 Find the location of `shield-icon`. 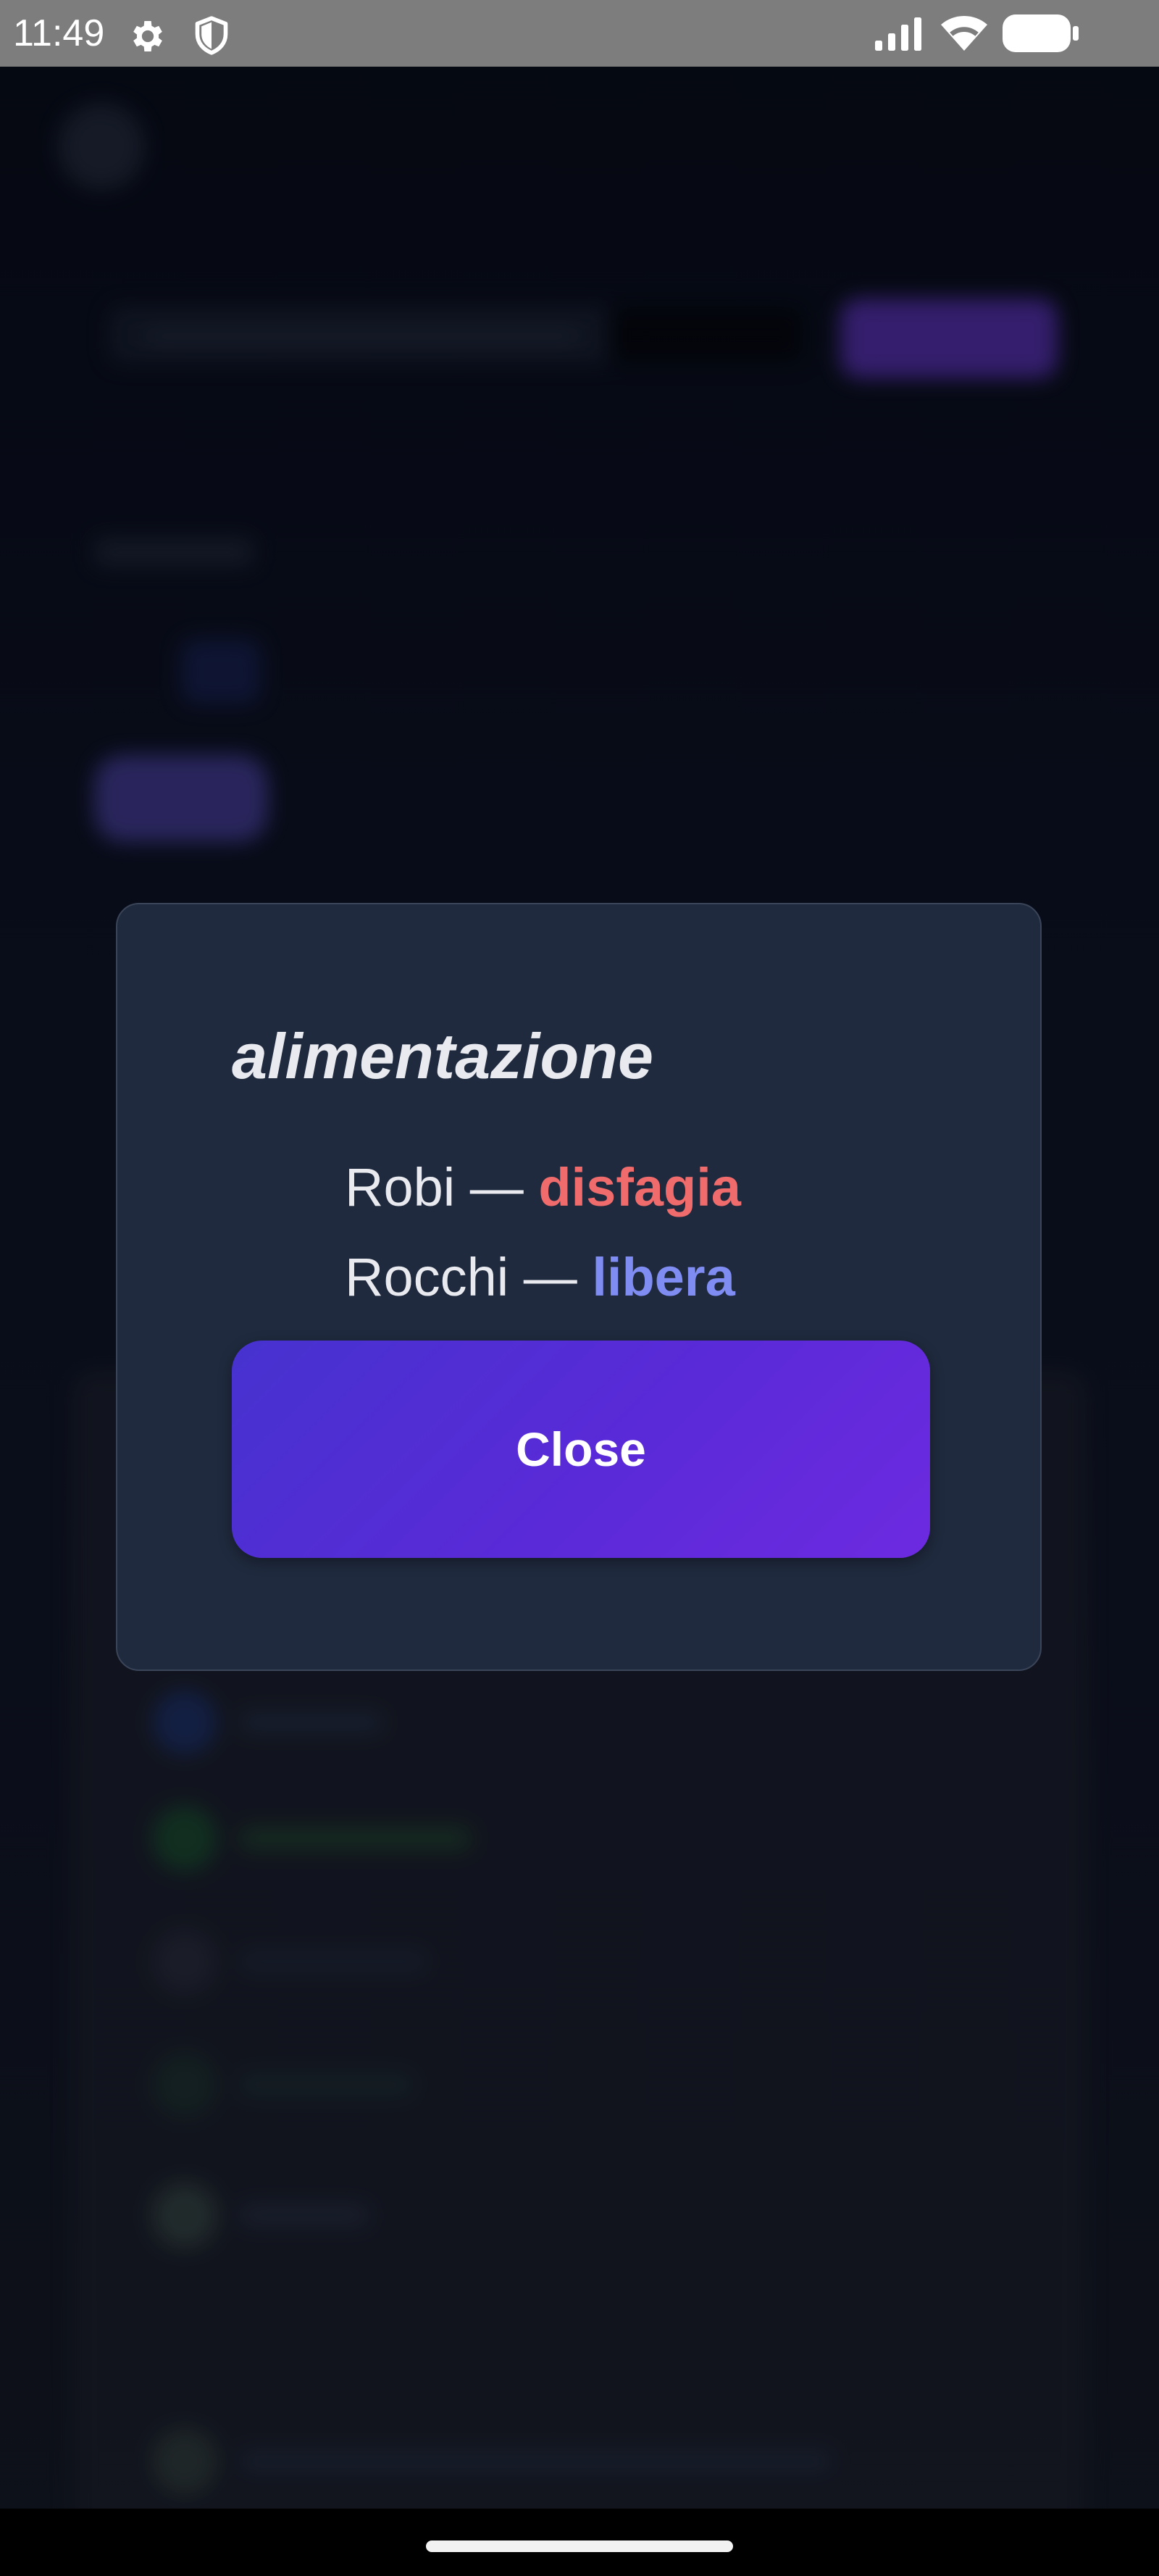

shield-icon is located at coordinates (212, 35).